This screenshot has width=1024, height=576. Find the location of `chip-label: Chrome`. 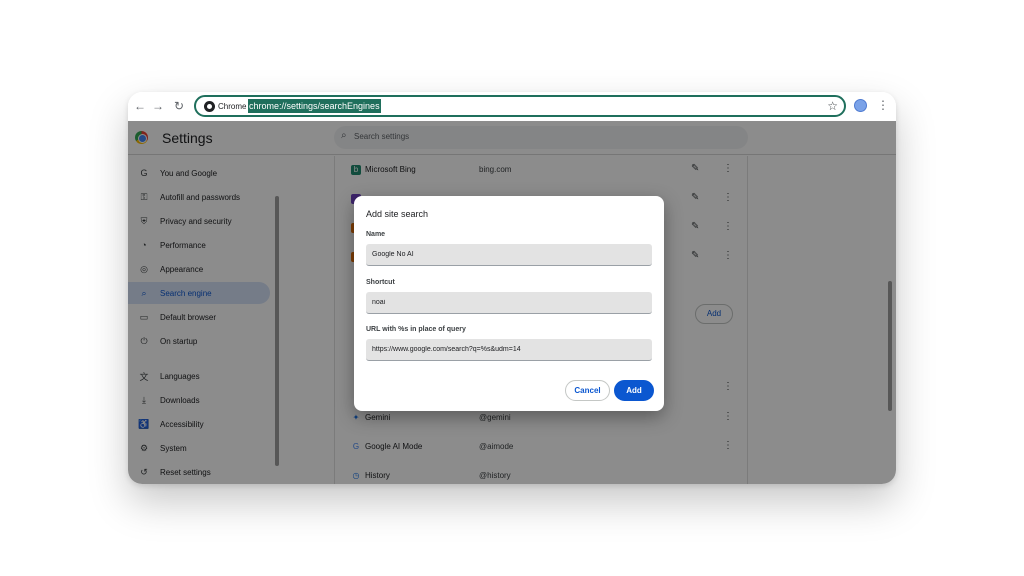

chip-label: Chrome is located at coordinates (232, 106).